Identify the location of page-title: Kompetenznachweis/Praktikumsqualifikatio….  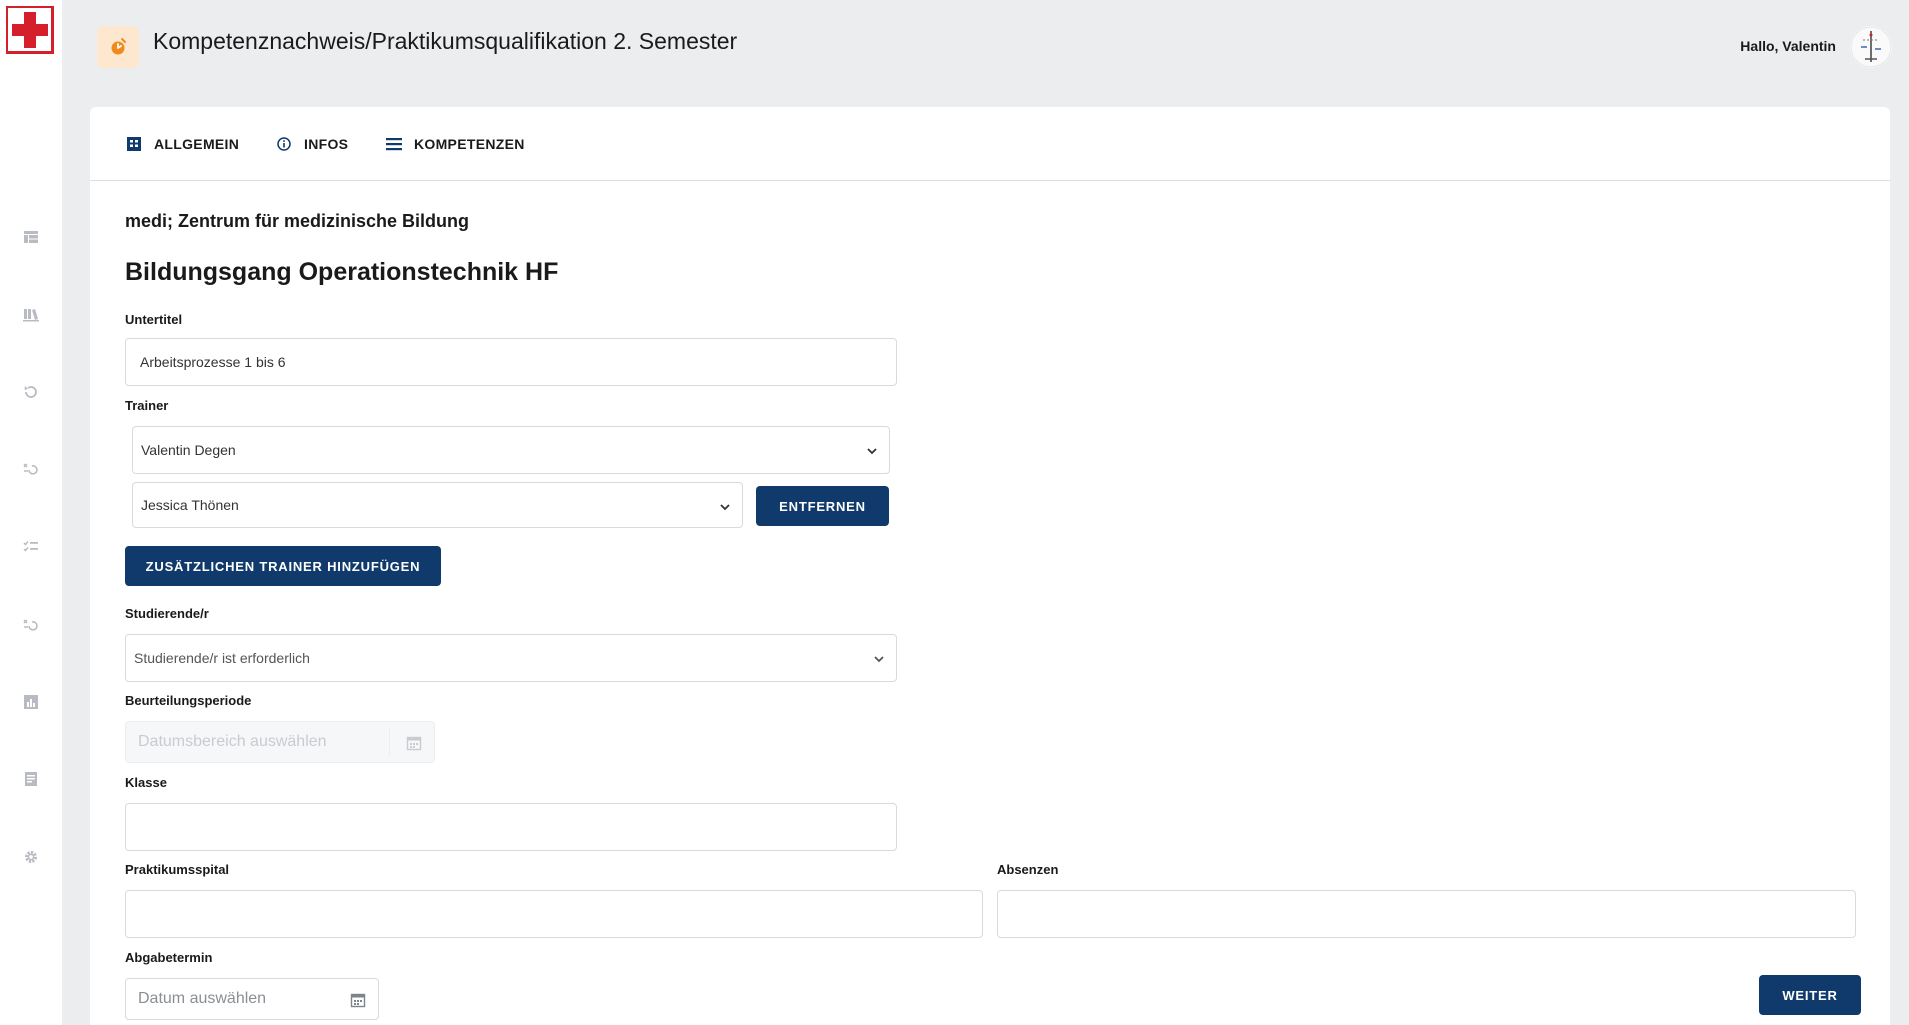
(445, 41).